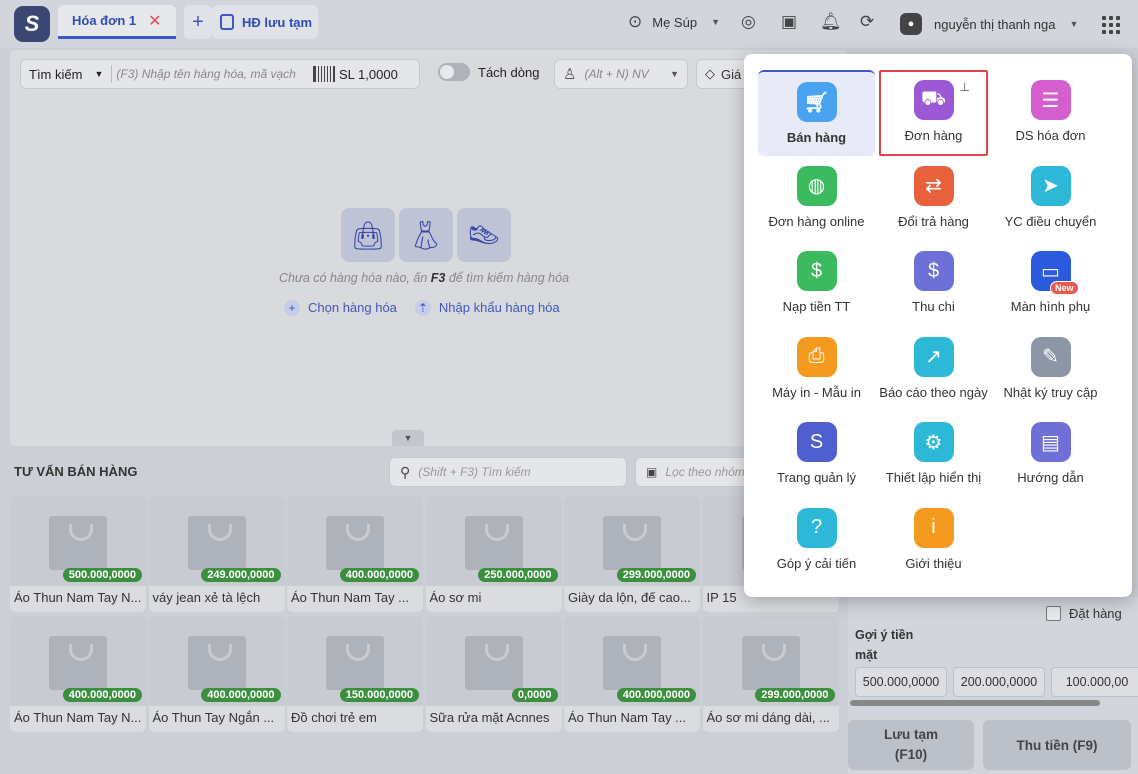  What do you see at coordinates (198, 22) in the screenshot?
I see `add-tab-button: +` at bounding box center [198, 22].